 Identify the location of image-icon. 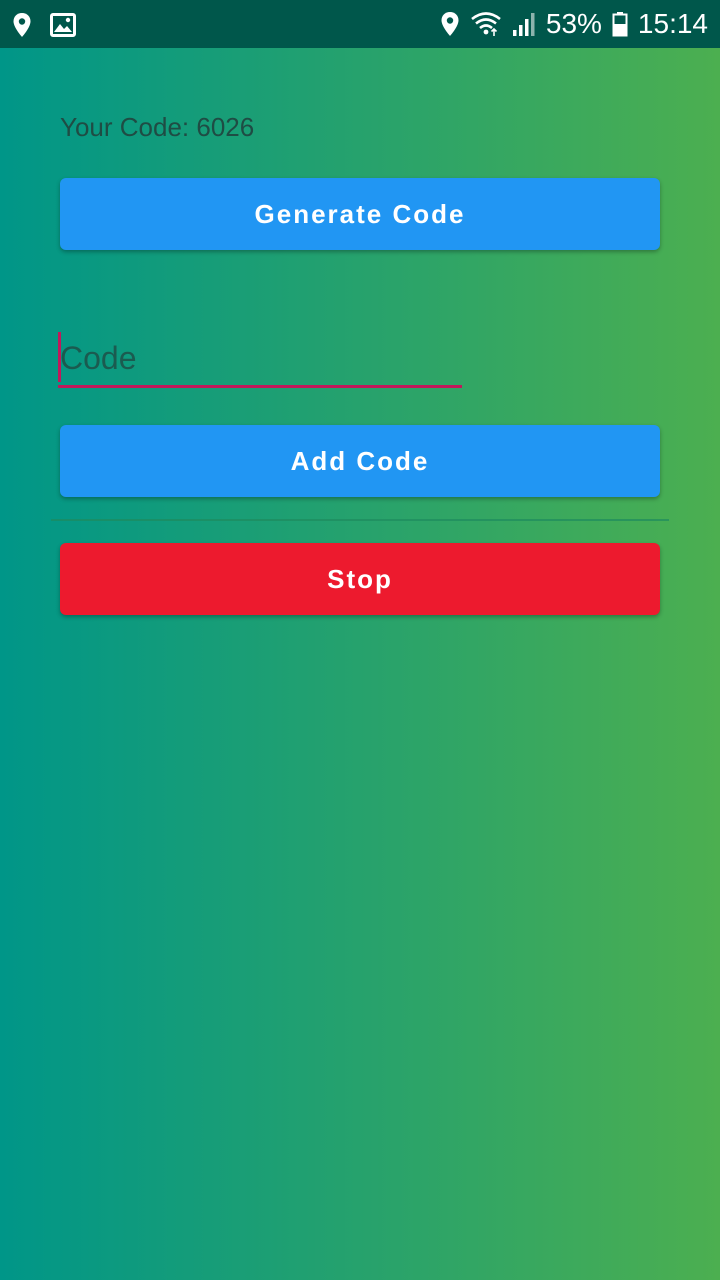
(63, 25).